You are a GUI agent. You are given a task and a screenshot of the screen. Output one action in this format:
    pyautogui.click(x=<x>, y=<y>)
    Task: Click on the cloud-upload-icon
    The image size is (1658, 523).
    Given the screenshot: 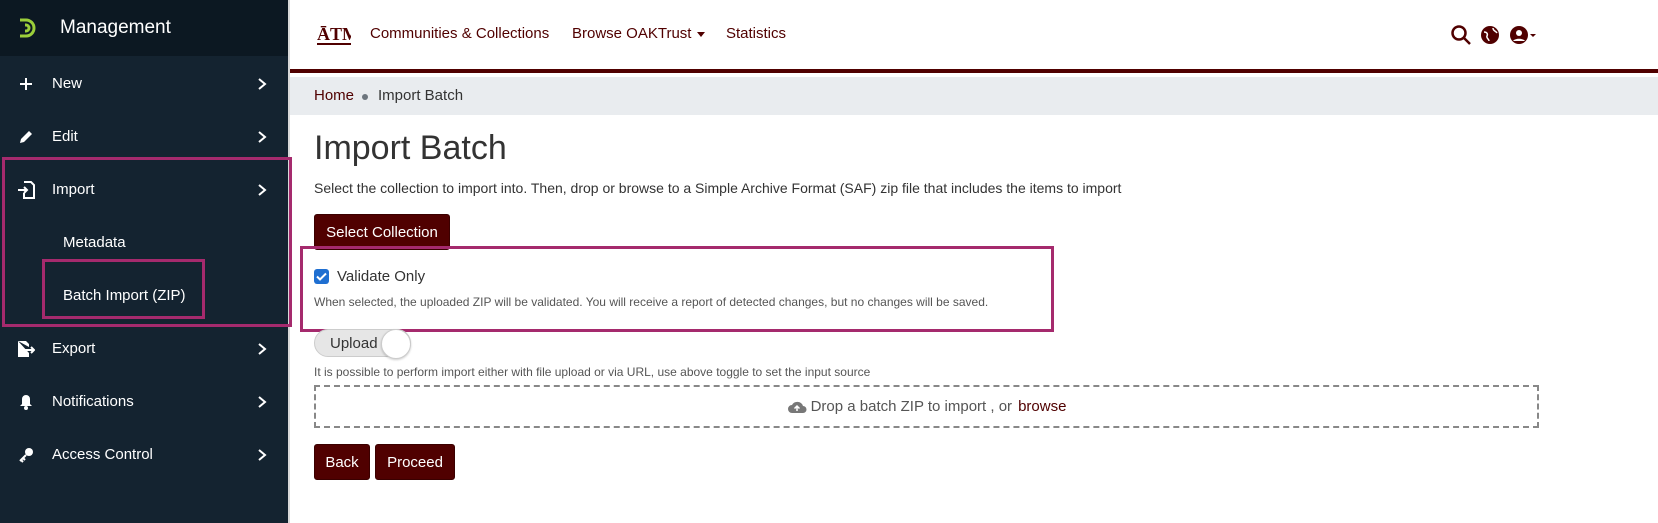 What is the action you would take?
    pyautogui.click(x=797, y=407)
    